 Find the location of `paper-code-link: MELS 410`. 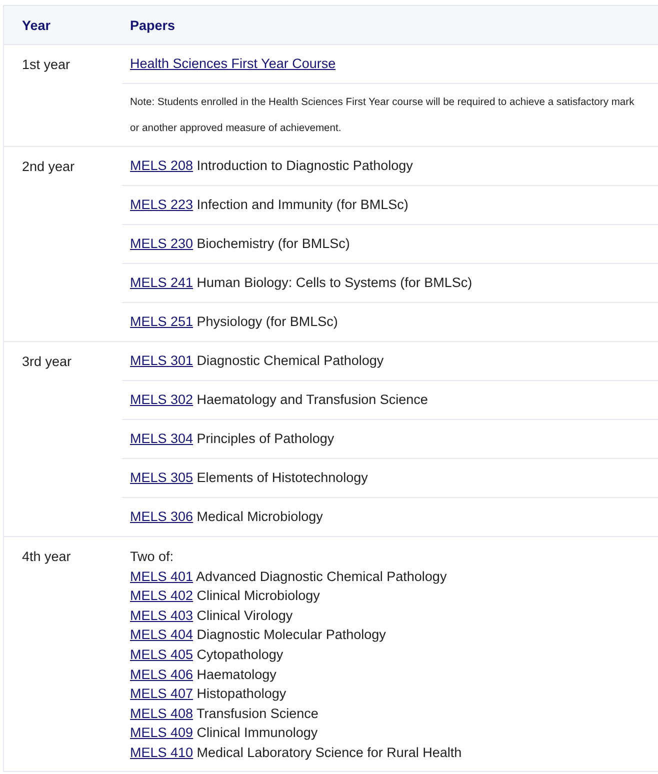

paper-code-link: MELS 410 is located at coordinates (162, 752).